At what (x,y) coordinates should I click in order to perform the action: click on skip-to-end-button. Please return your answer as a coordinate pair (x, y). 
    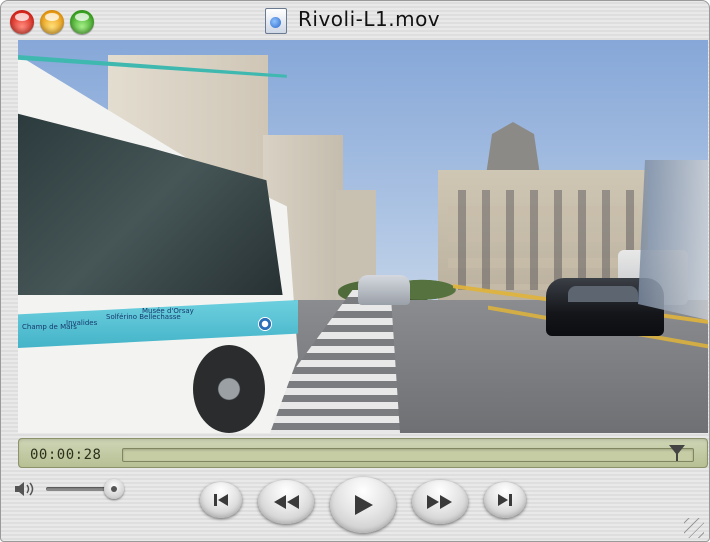
    Looking at the image, I should click on (505, 500).